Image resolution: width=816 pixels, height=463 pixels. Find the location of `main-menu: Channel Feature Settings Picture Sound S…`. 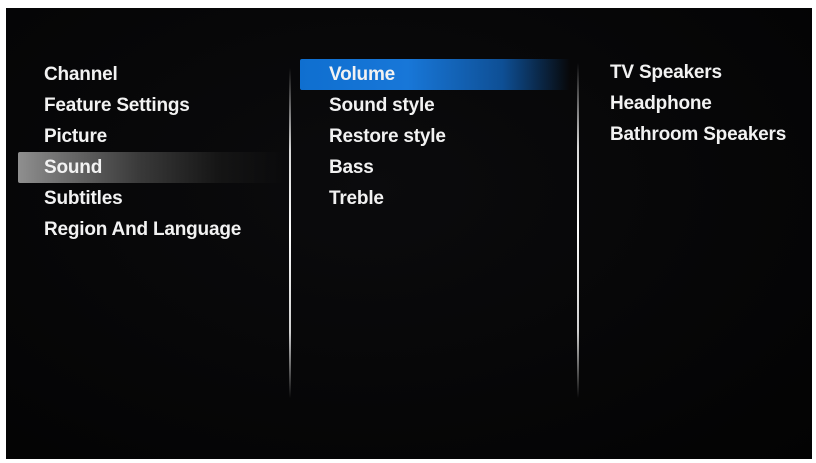

main-menu: Channel Feature Settings Picture Sound S… is located at coordinates (152, 152).